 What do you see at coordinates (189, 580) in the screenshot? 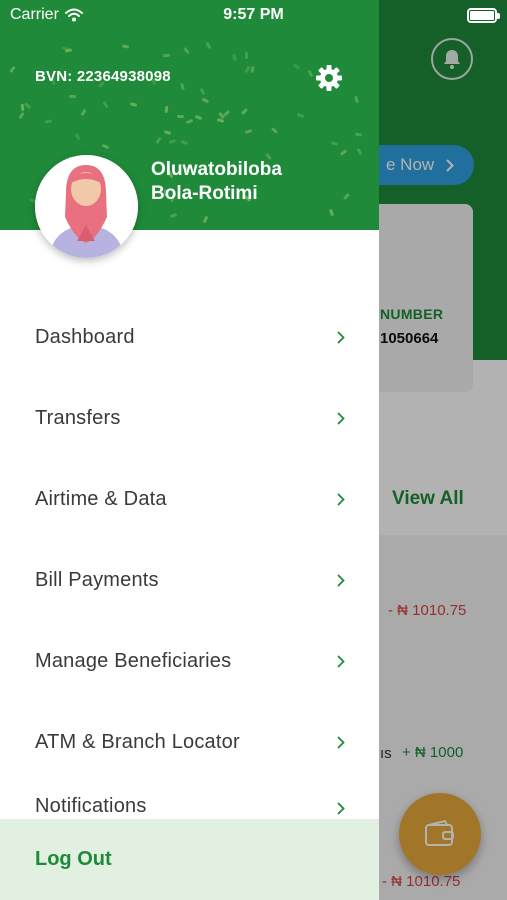
I see `menu-item-bill-payments: Bill Payments` at bounding box center [189, 580].